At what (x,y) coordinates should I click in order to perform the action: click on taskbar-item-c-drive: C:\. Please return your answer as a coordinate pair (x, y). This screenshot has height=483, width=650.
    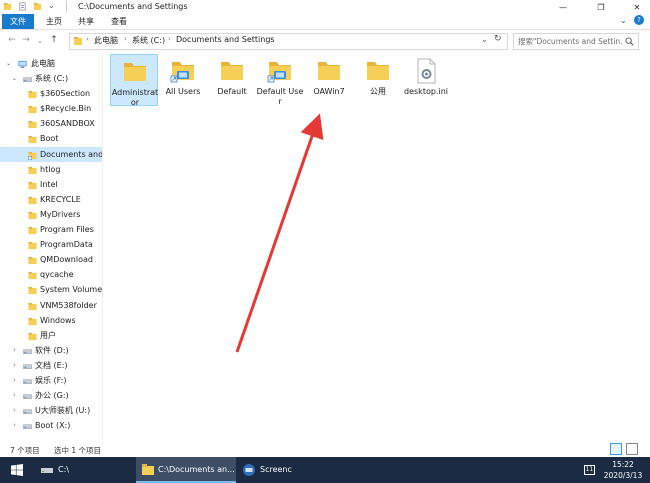
    Looking at the image, I should click on (84, 470).